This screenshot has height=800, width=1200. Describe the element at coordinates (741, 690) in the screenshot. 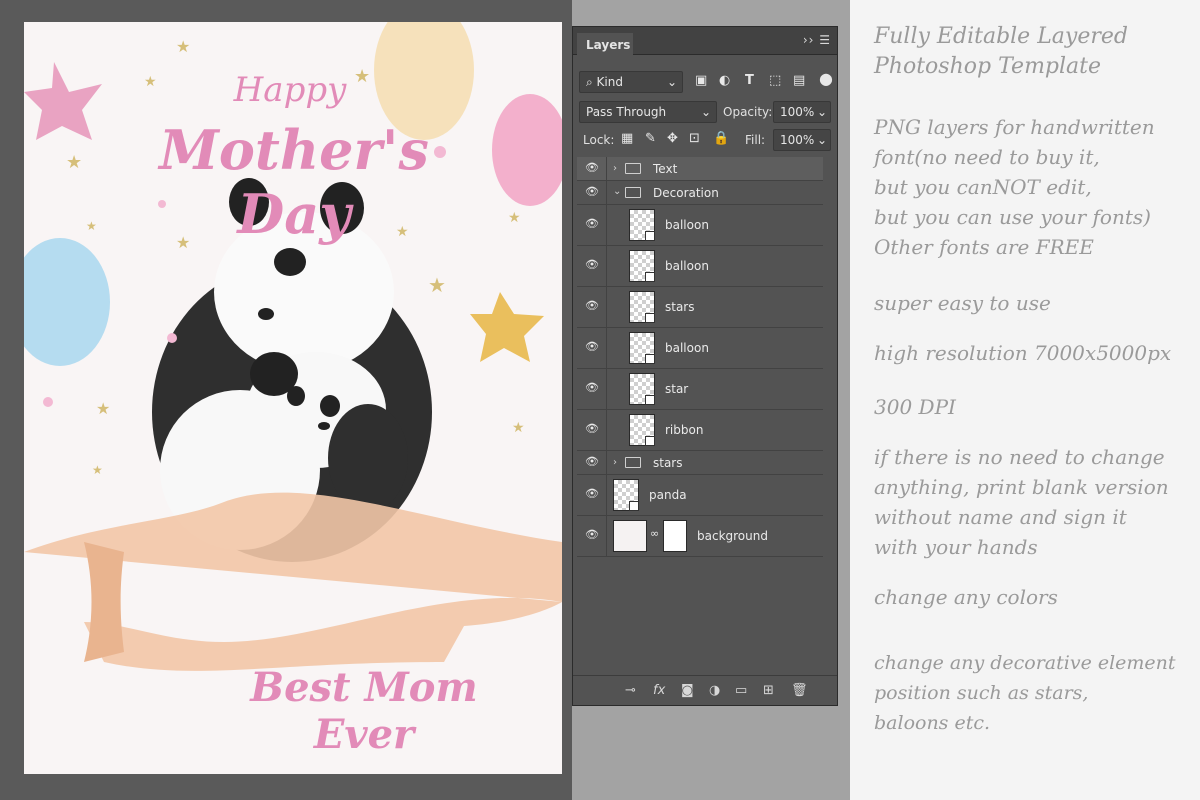

I see `new-group-icon: ▭` at that location.